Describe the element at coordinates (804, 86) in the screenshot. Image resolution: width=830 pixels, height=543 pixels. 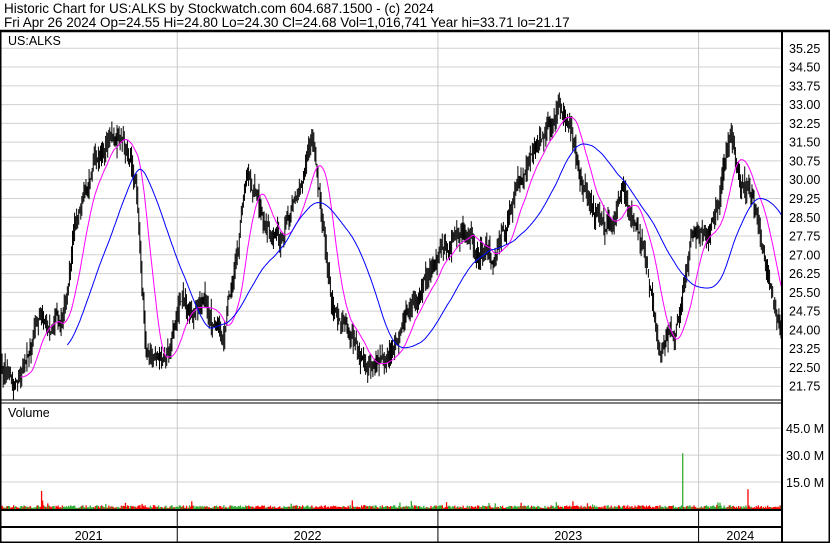
I see `price-tick-label: 33.75` at that location.